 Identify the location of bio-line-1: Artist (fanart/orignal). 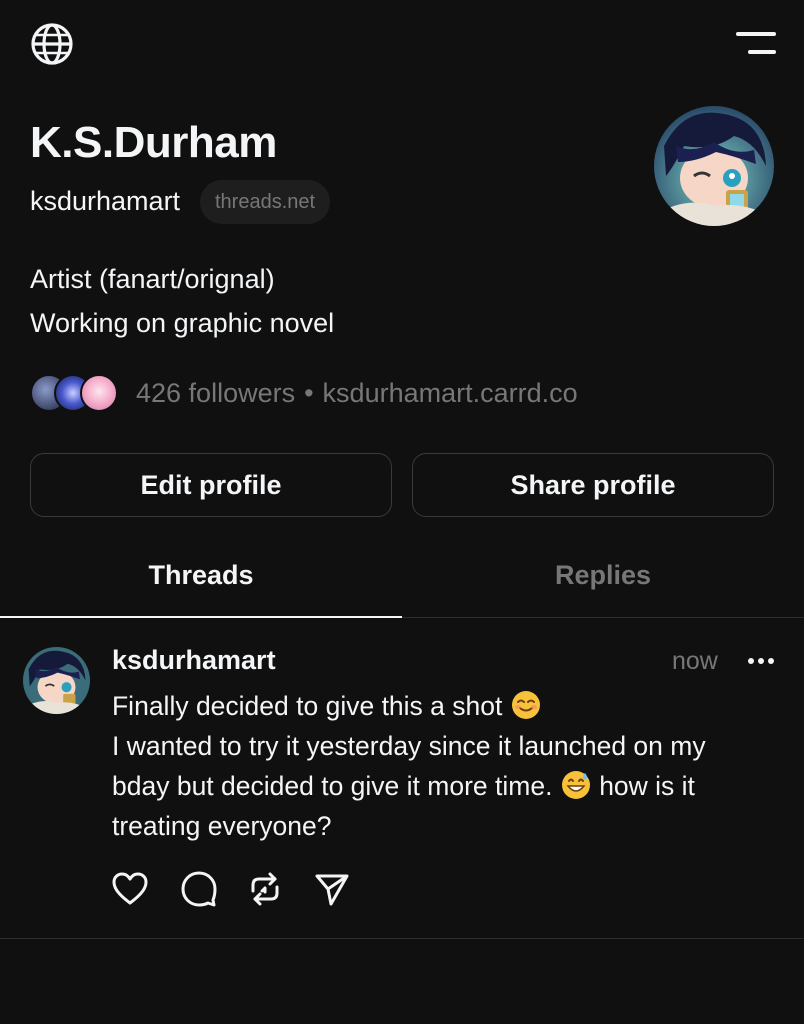
(152, 279).